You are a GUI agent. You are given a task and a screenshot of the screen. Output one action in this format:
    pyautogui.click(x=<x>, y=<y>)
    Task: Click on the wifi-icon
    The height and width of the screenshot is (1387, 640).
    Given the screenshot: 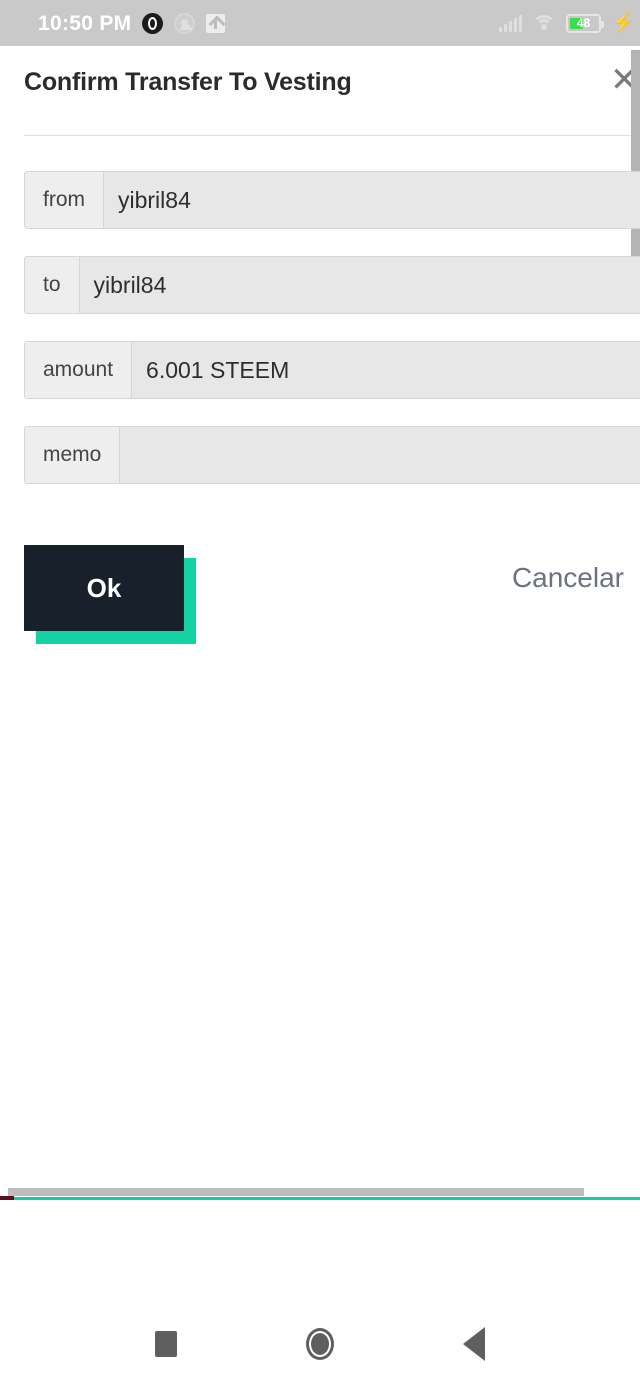 What is the action you would take?
    pyautogui.click(x=544, y=23)
    